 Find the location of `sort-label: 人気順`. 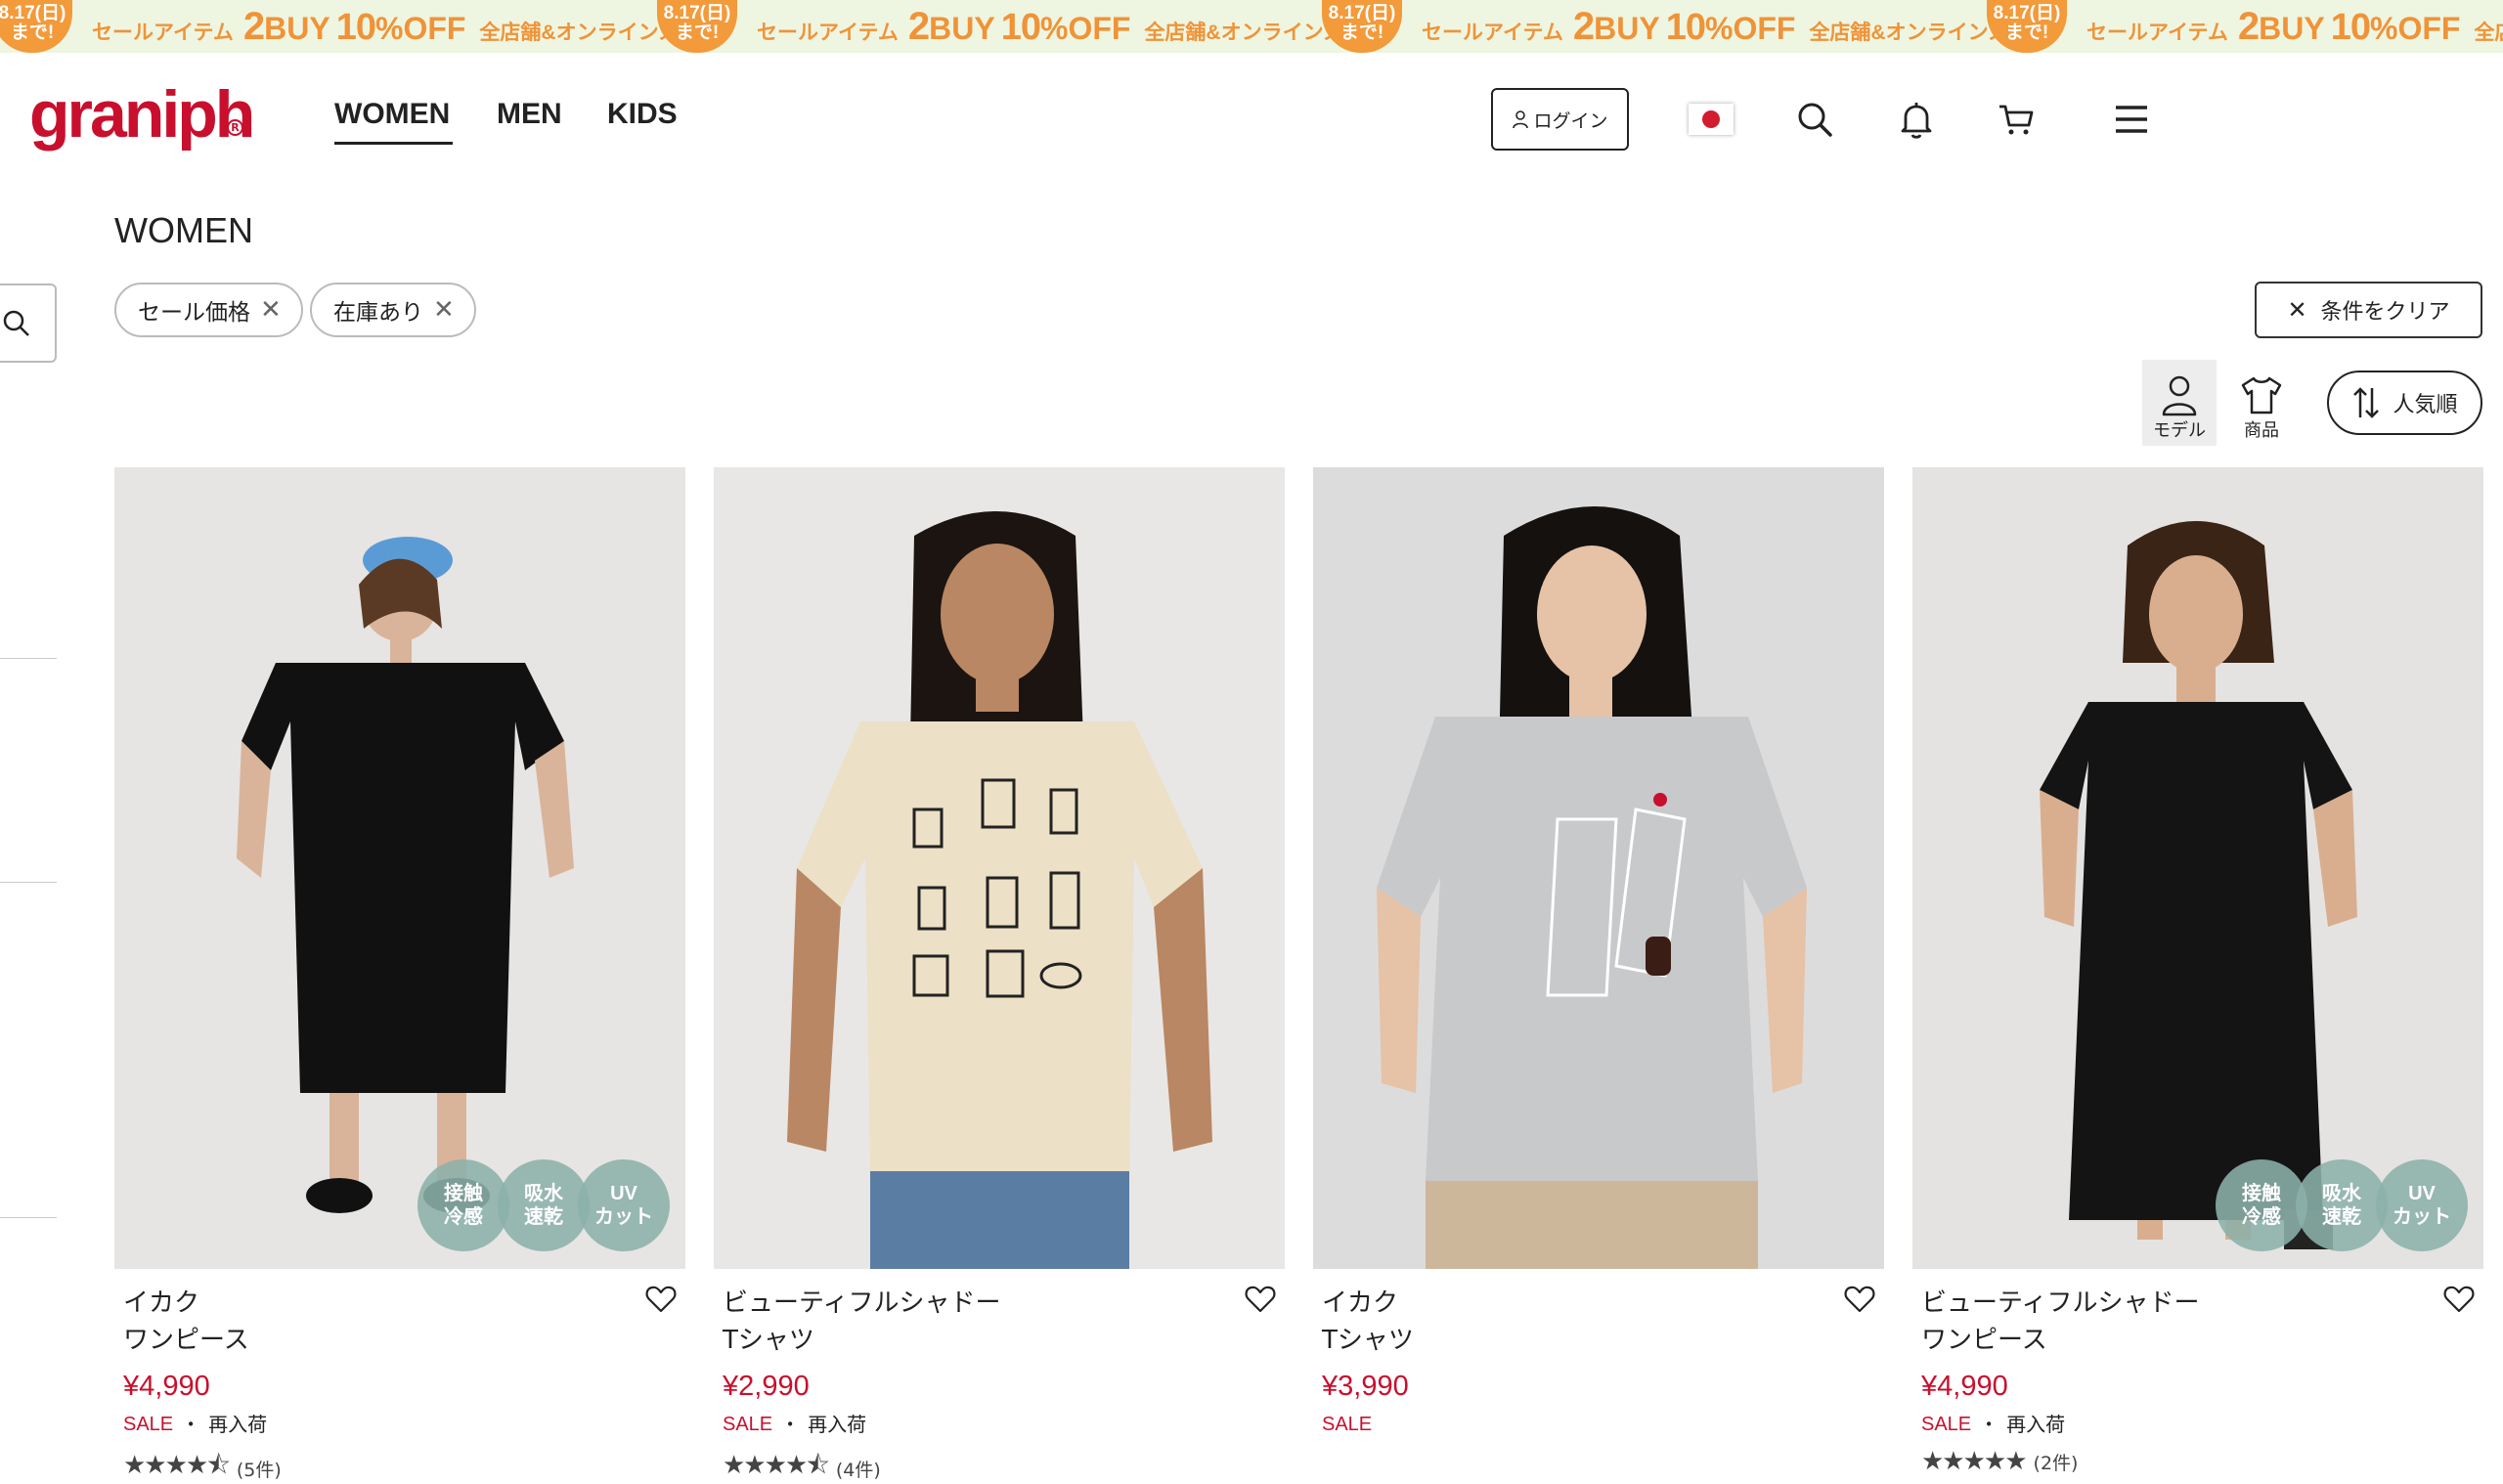

sort-label: 人気順 is located at coordinates (2425, 405).